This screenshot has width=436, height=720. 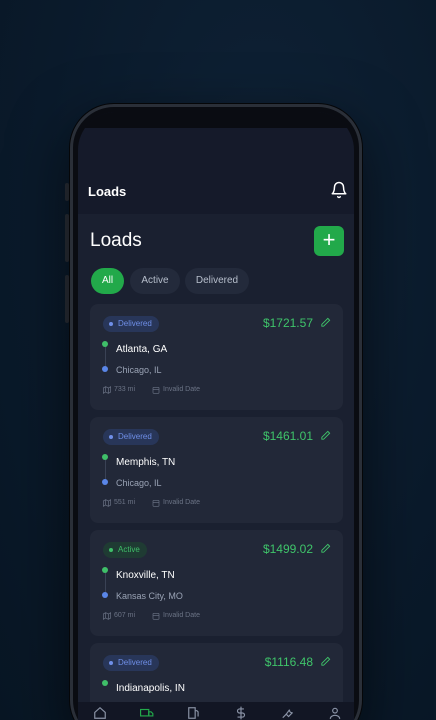 What do you see at coordinates (67, 299) in the screenshot?
I see `phone-volume-down` at bounding box center [67, 299].